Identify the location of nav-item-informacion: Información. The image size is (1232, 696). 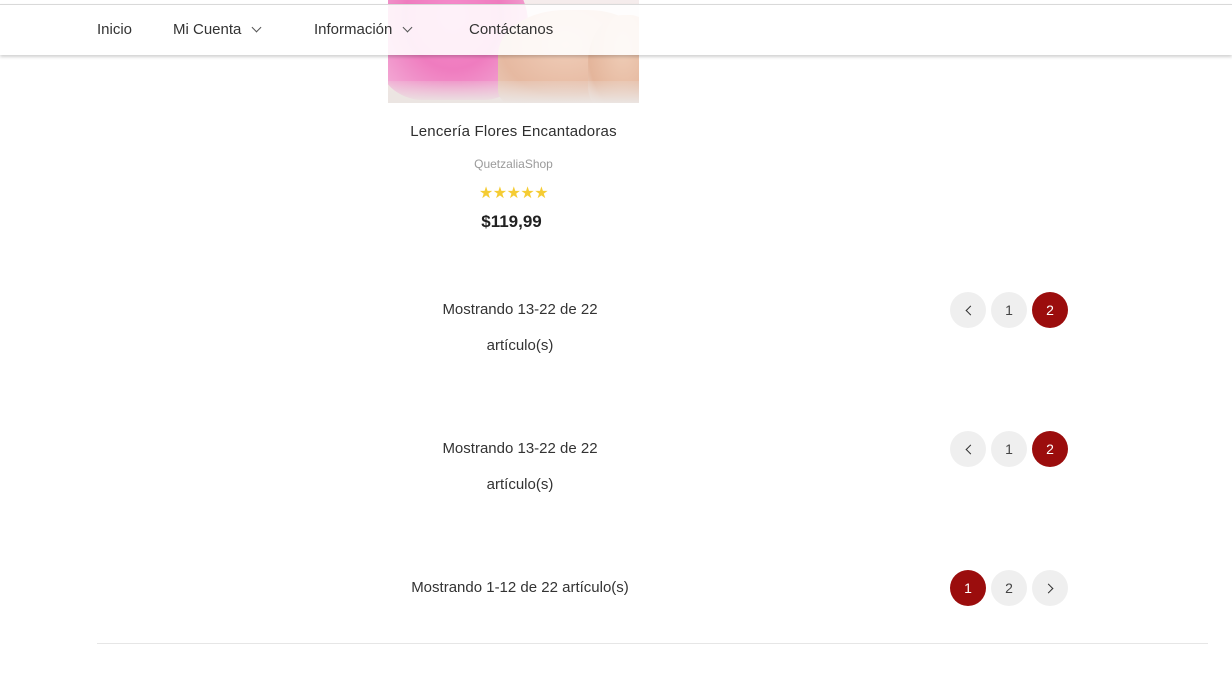
(363, 30).